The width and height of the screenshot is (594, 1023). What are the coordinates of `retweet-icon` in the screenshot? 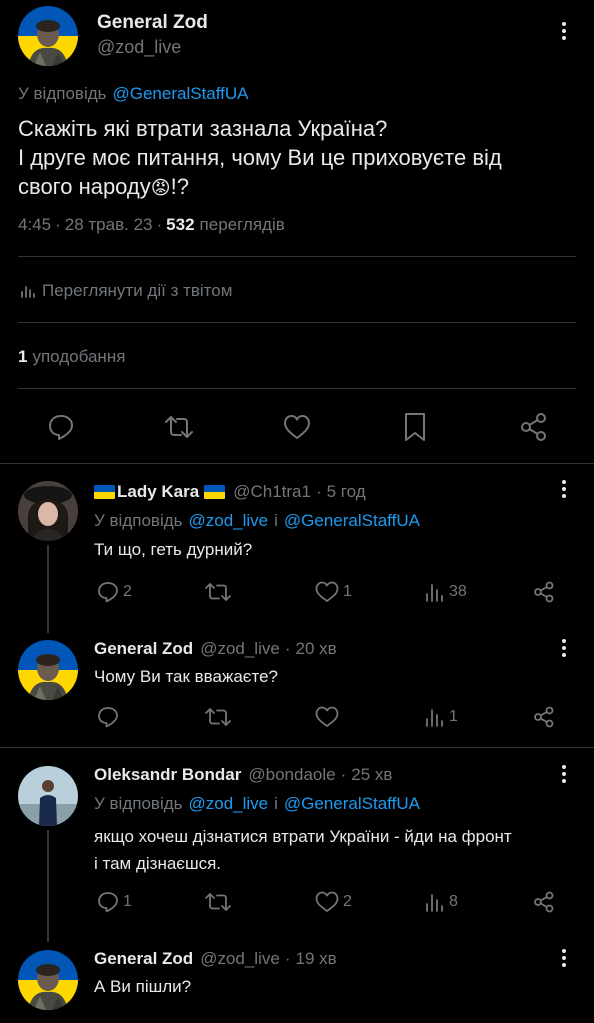 It's located at (179, 427).